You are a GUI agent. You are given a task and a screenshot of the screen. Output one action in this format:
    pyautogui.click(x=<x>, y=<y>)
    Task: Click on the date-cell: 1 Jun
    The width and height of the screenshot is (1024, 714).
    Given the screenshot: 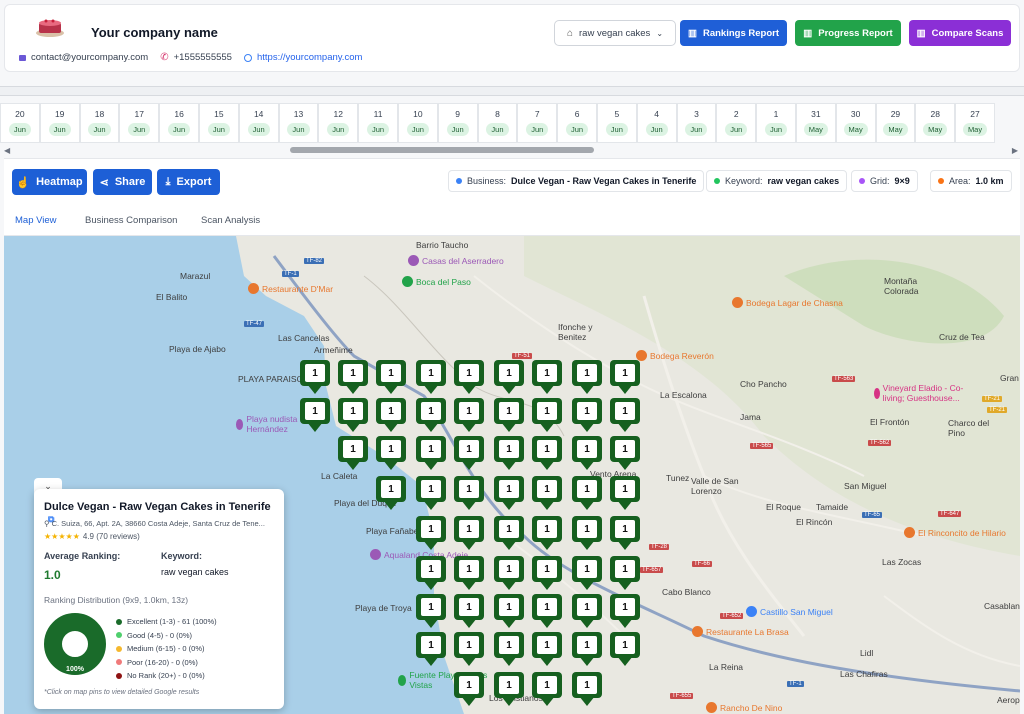 What is the action you would take?
    pyautogui.click(x=776, y=123)
    